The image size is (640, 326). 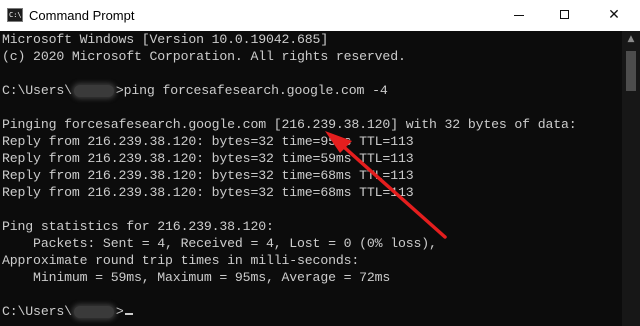 What do you see at coordinates (631, 39) in the screenshot?
I see `scroll-up-arrow-icon: ▲` at bounding box center [631, 39].